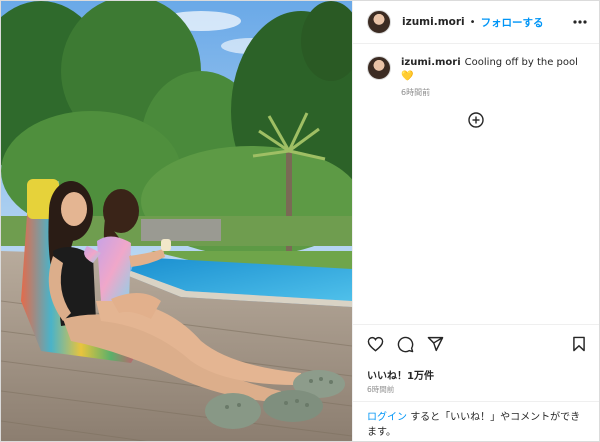 This screenshot has width=600, height=442. I want to click on follow-button: フォローする, so click(512, 22).